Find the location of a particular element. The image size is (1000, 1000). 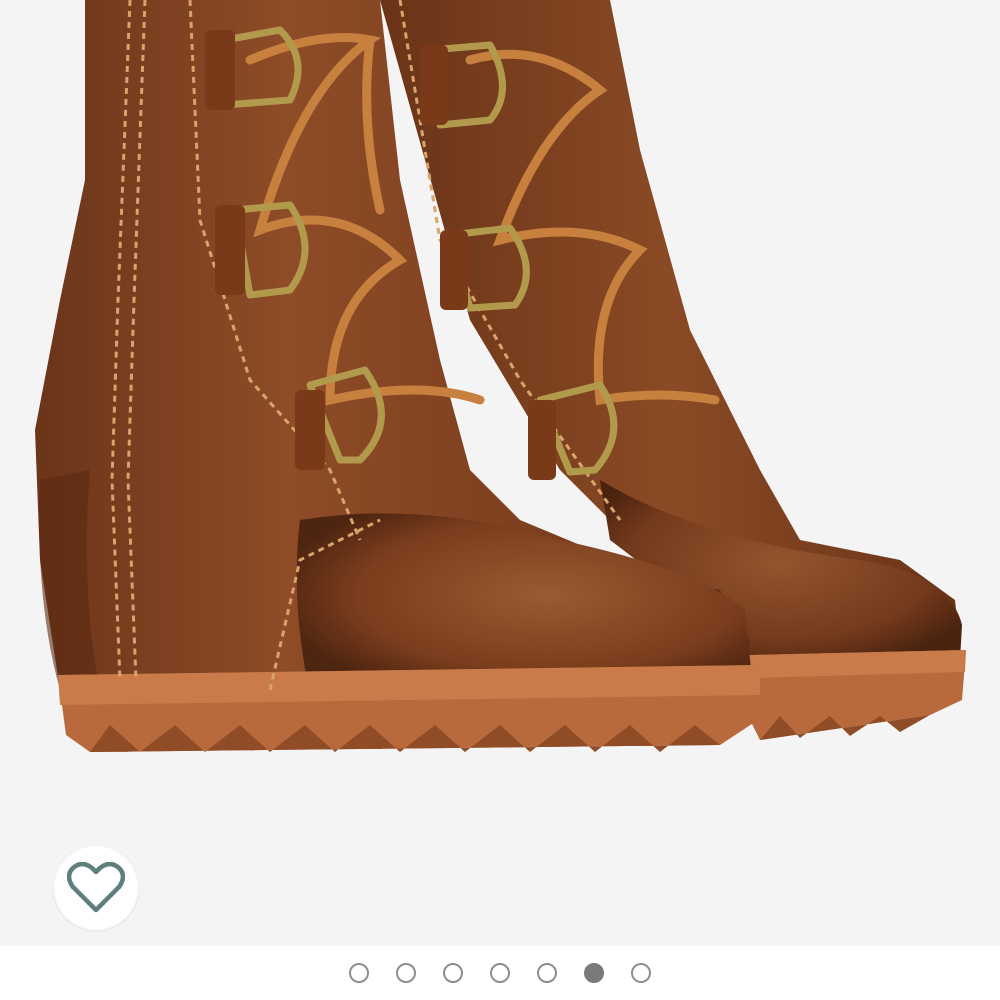

like-button is located at coordinates (96, 888).